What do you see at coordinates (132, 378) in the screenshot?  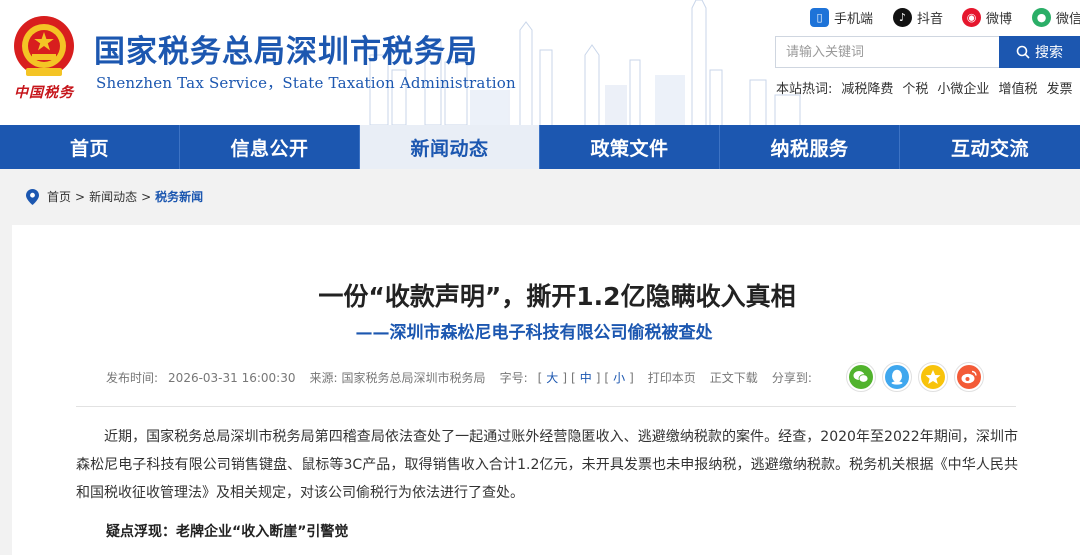 I see `publish-time-label: 发布时间:` at bounding box center [132, 378].